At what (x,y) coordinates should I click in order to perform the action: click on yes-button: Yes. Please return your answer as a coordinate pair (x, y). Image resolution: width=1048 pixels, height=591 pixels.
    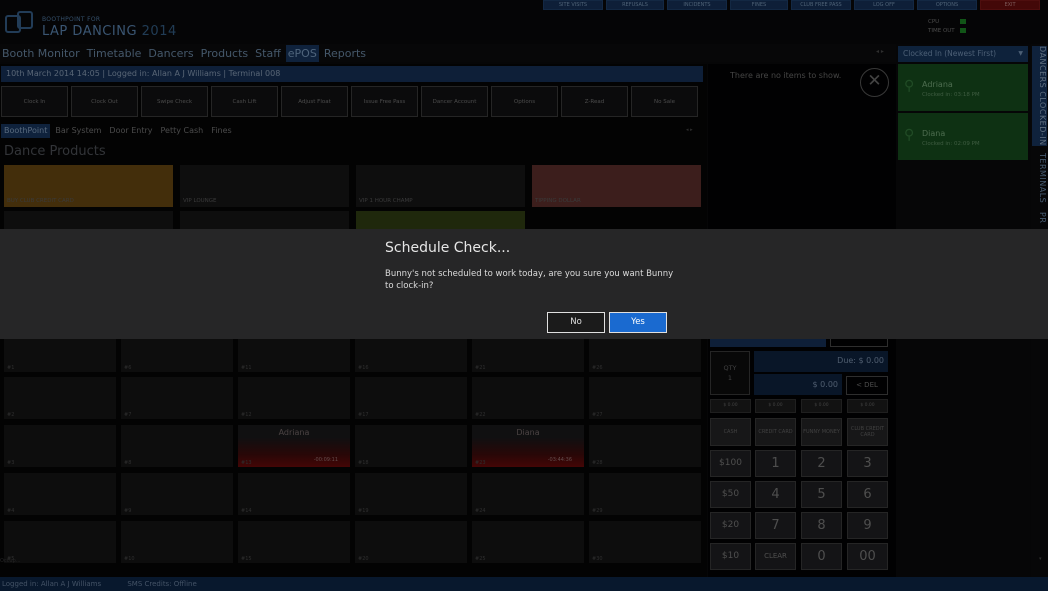
    Looking at the image, I should click on (638, 322).